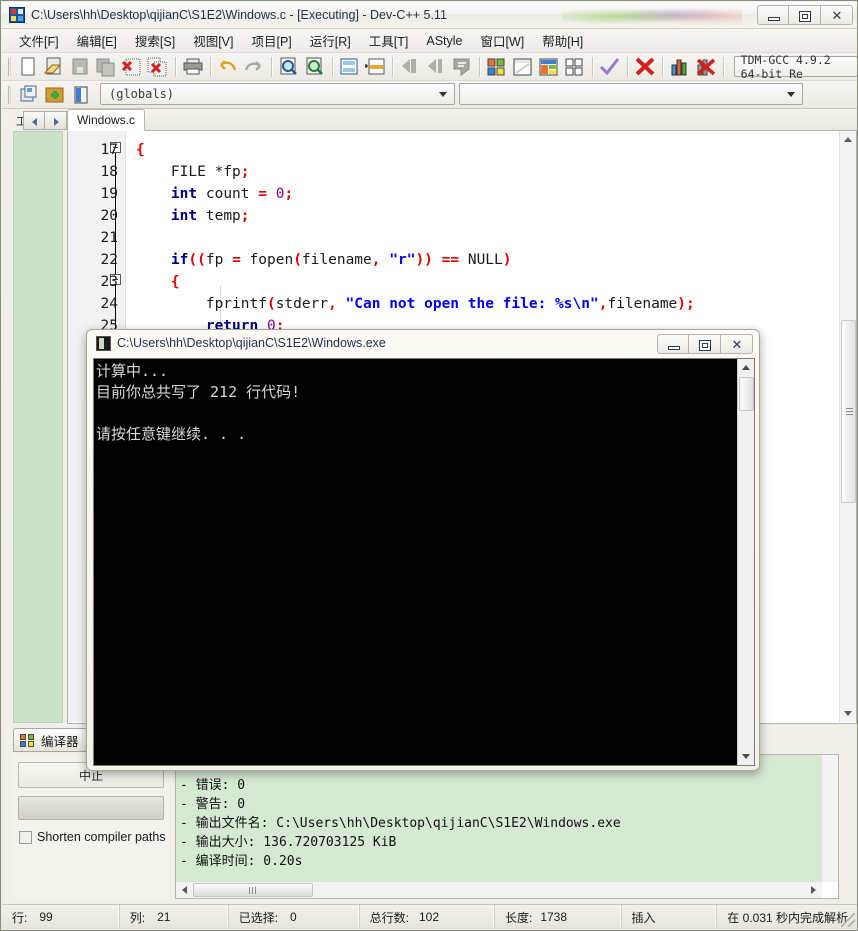  I want to click on symbol-combo, so click(631, 94).